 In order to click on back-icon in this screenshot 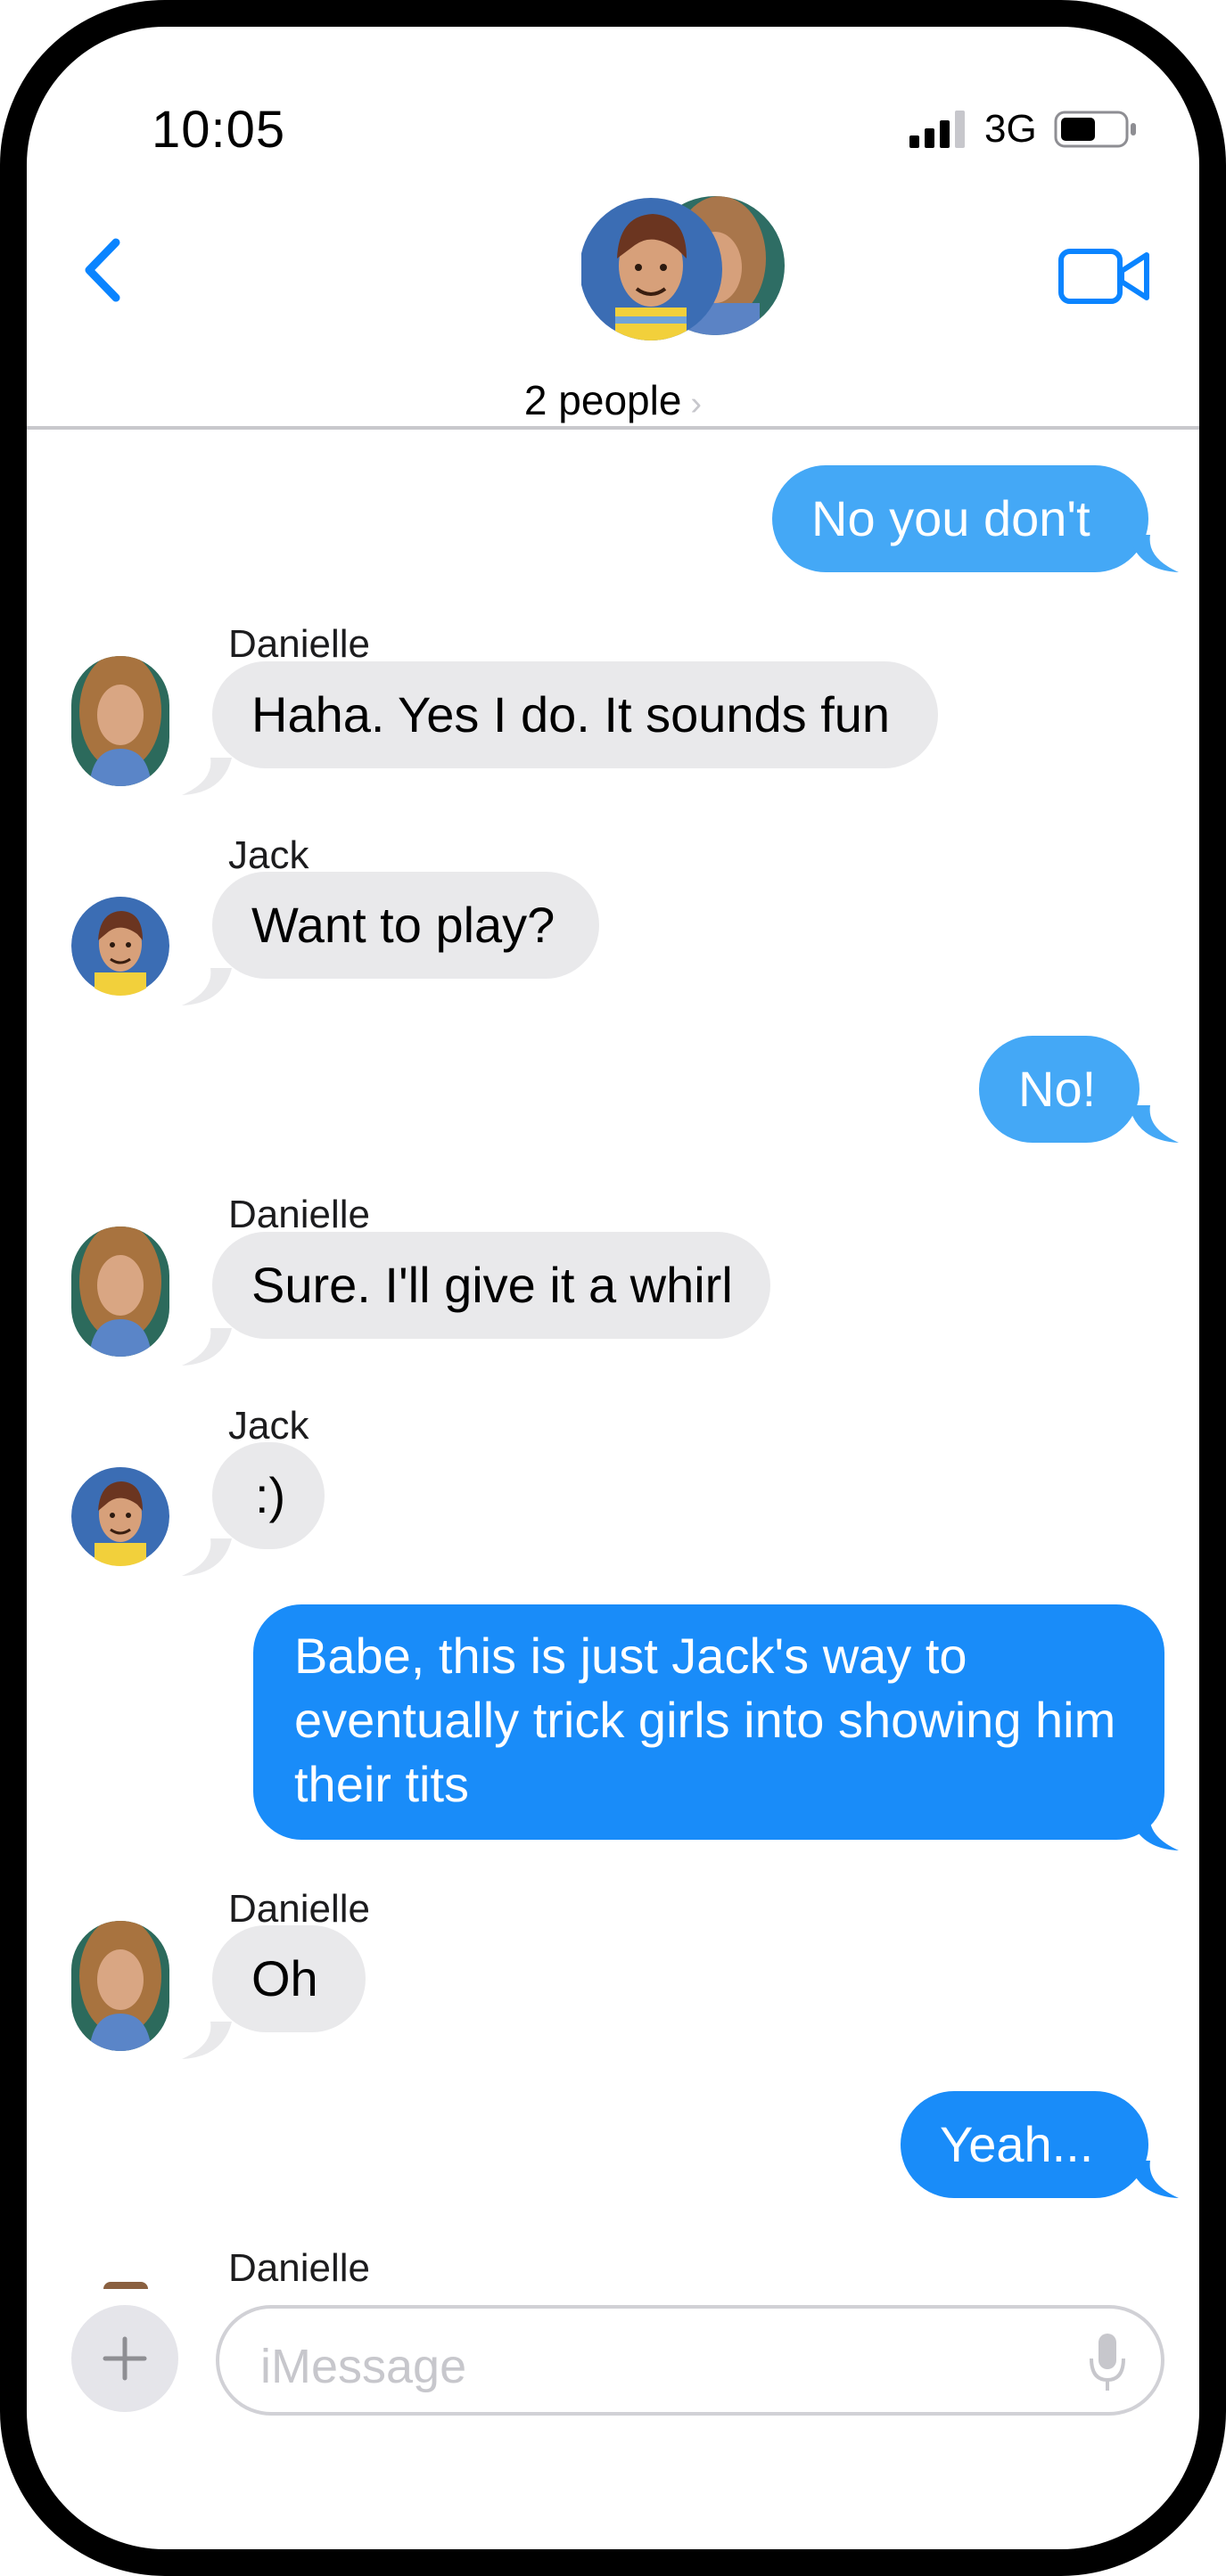, I will do `click(101, 270)`.